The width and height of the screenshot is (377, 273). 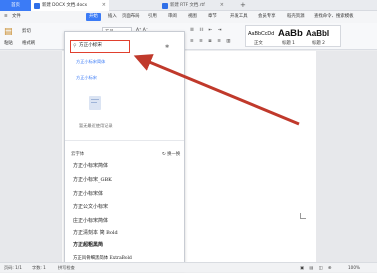 I want to click on annotation-arrow, so click(x=216, y=90).